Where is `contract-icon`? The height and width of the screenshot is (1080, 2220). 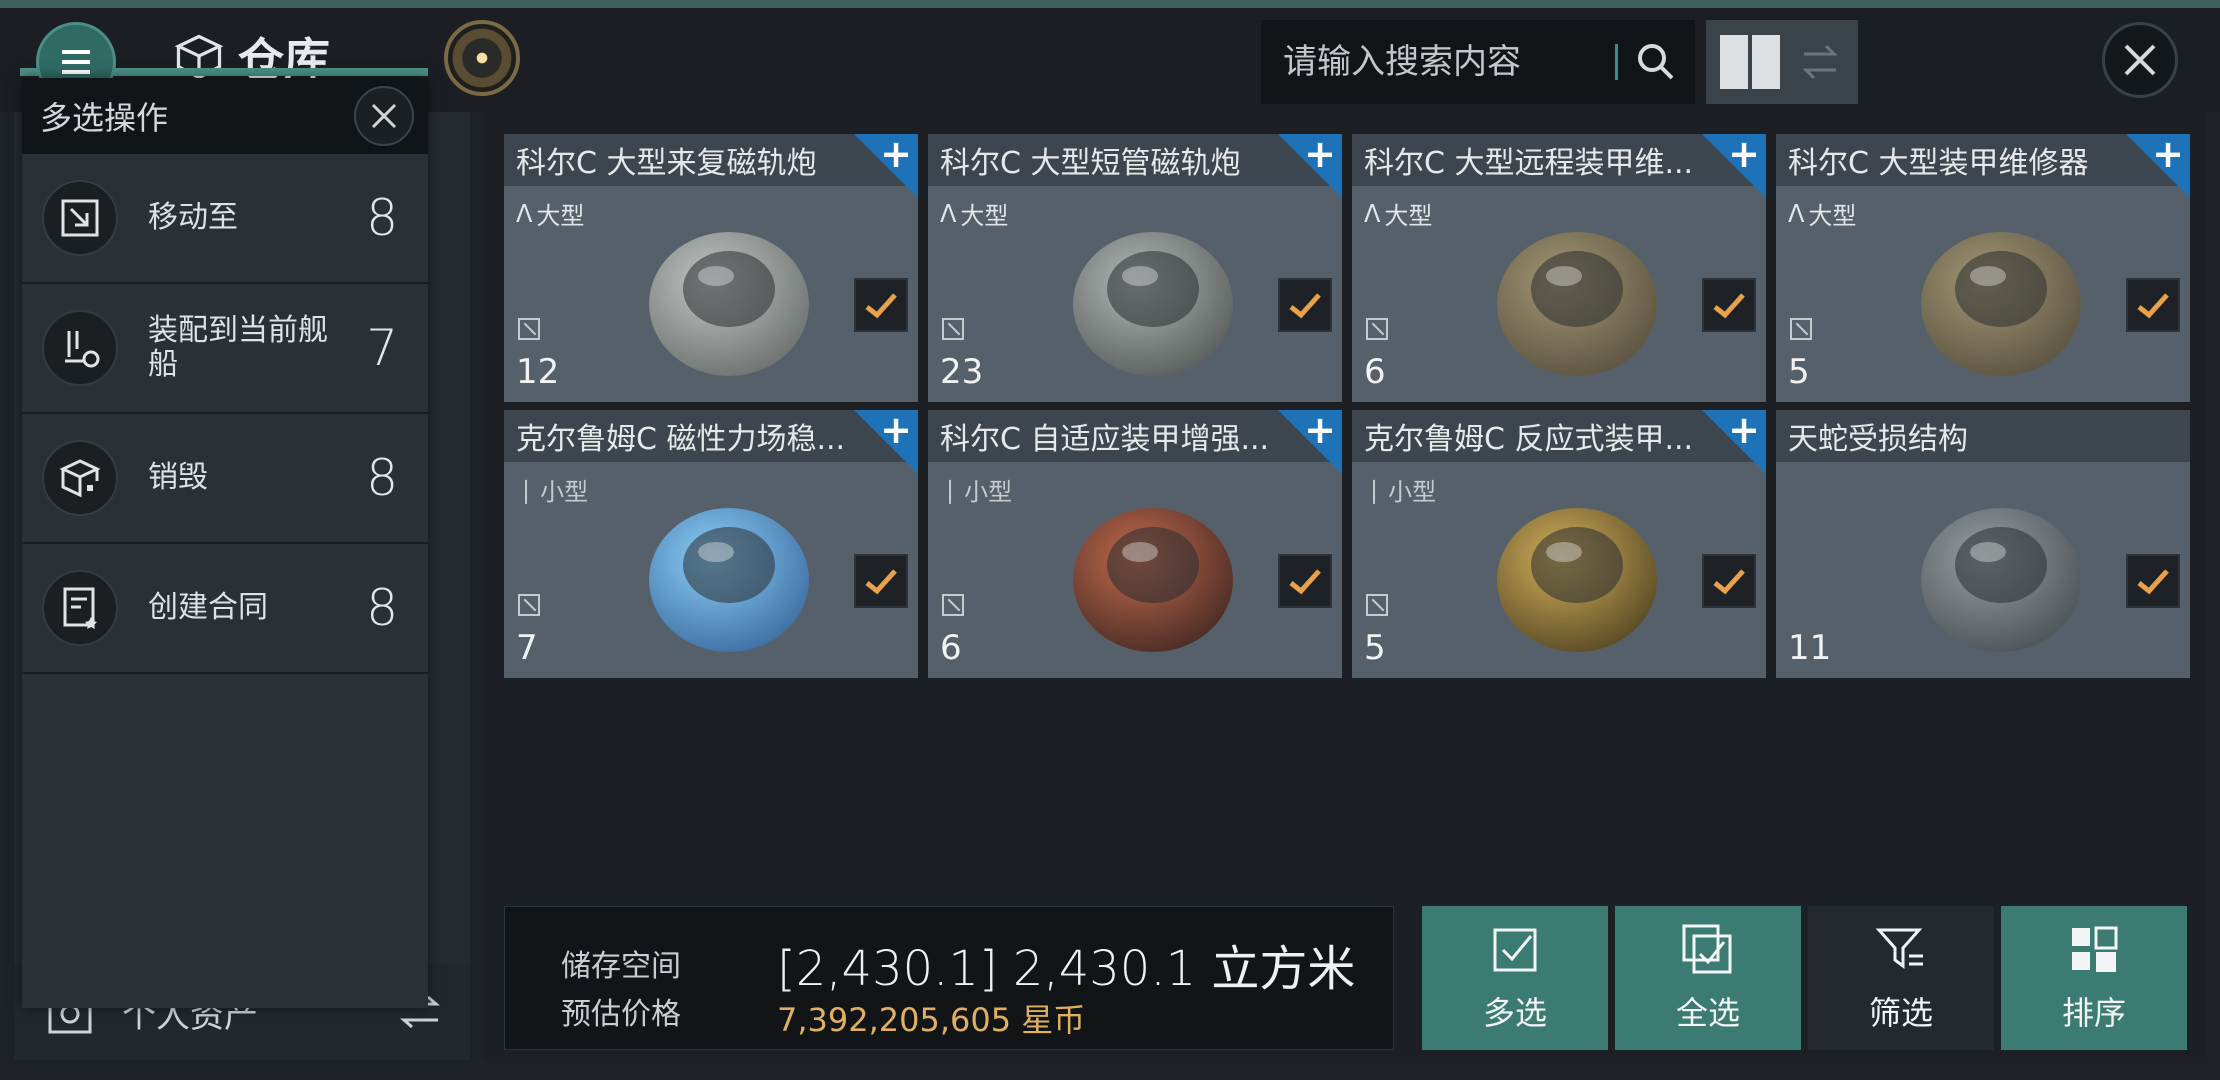 contract-icon is located at coordinates (80, 608).